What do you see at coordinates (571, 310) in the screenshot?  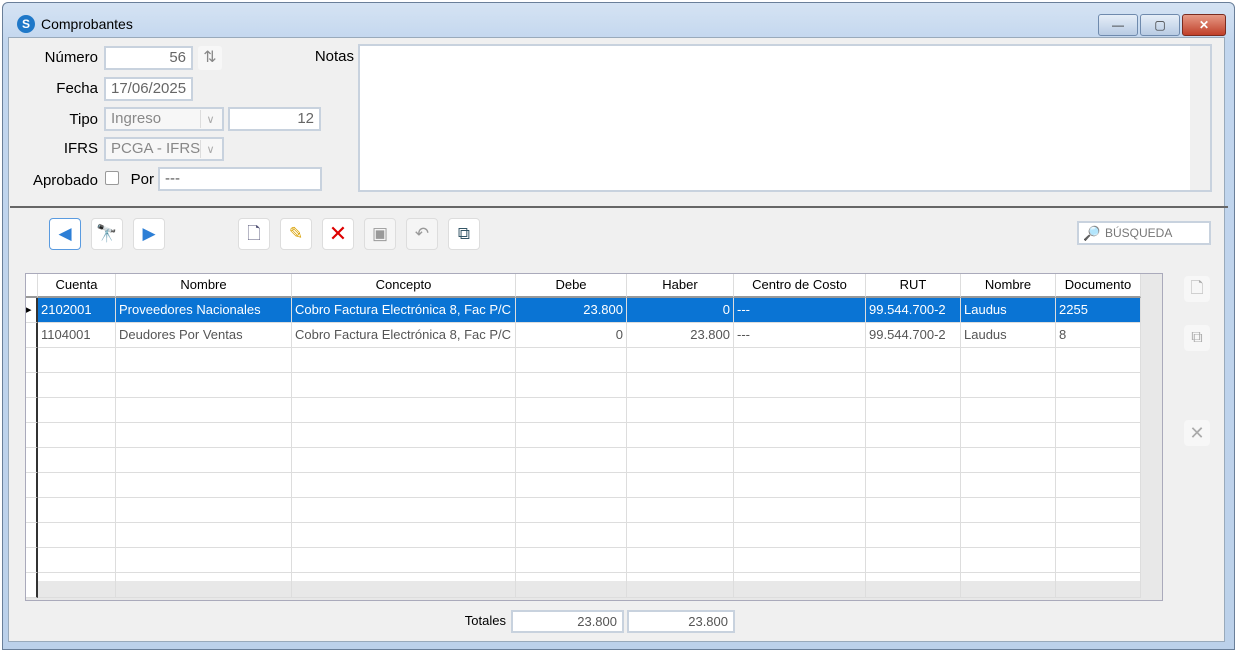 I see `table-cell: 23.800` at bounding box center [571, 310].